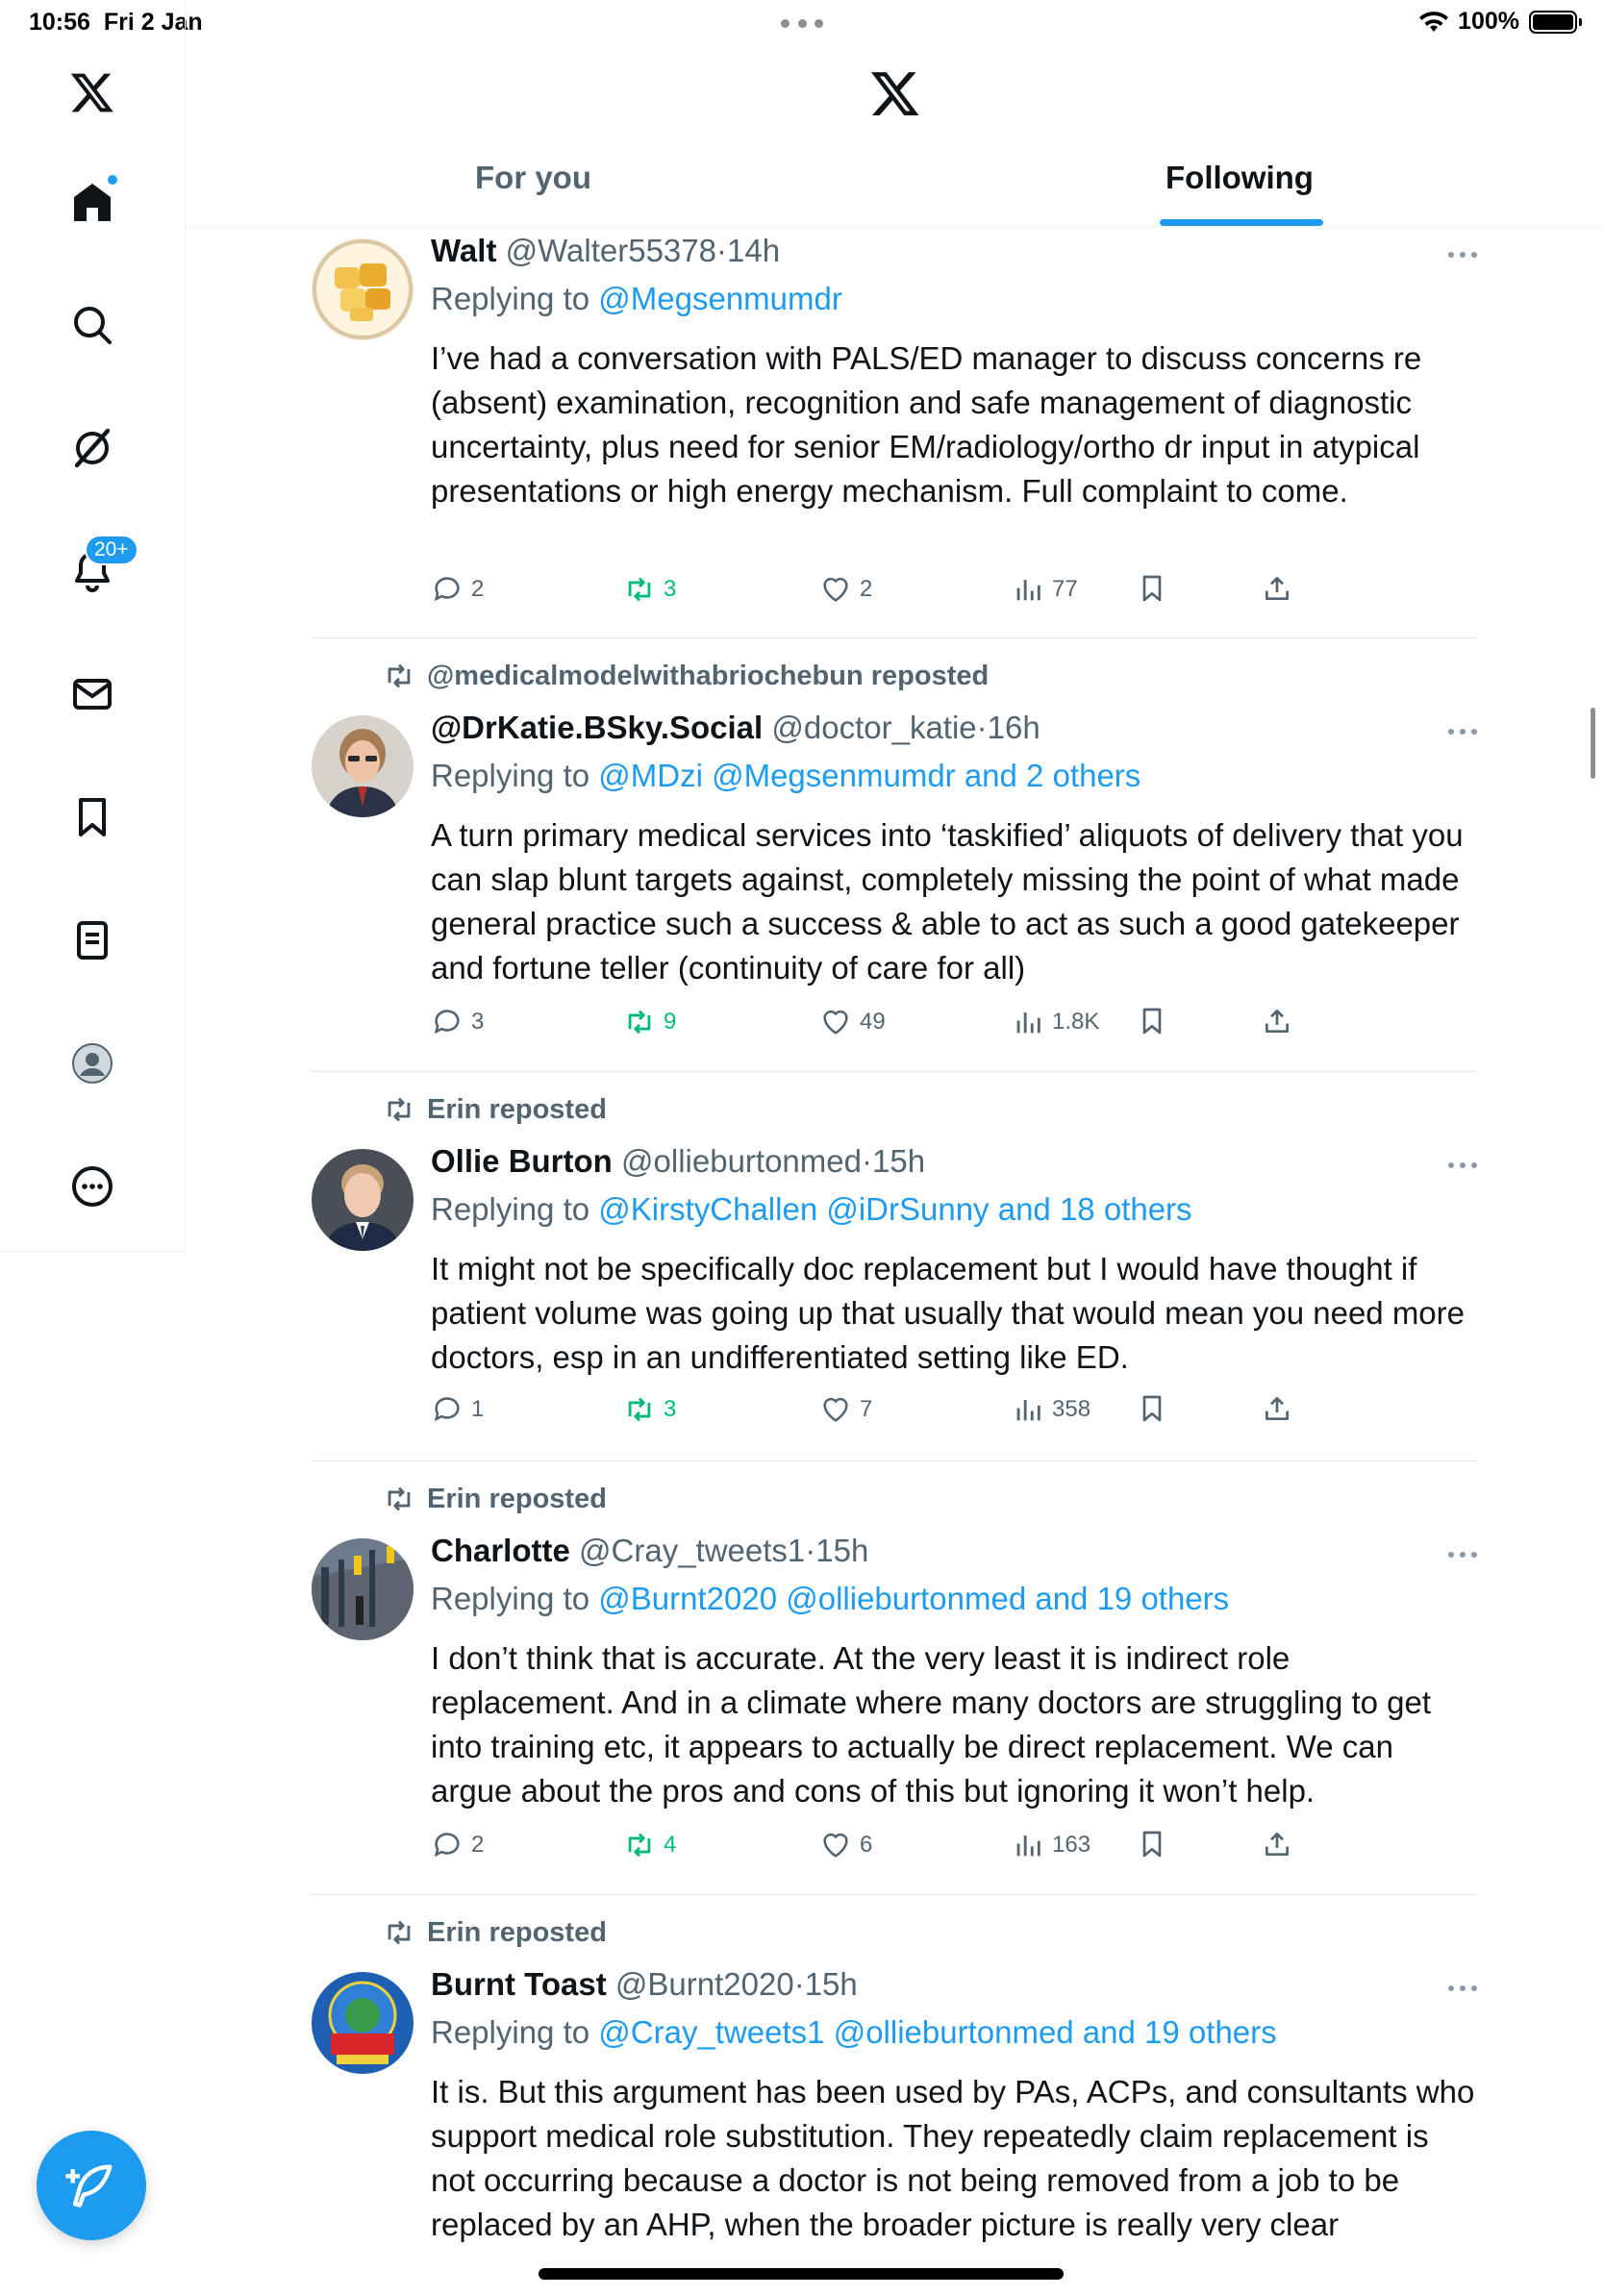 This screenshot has height=2296, width=1604. What do you see at coordinates (522, 1161) in the screenshot?
I see `author-name: Ollie Burton` at bounding box center [522, 1161].